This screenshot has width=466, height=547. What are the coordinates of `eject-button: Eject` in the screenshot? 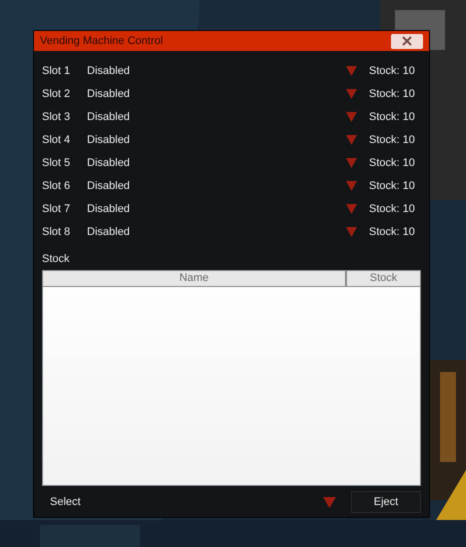 It's located at (386, 502).